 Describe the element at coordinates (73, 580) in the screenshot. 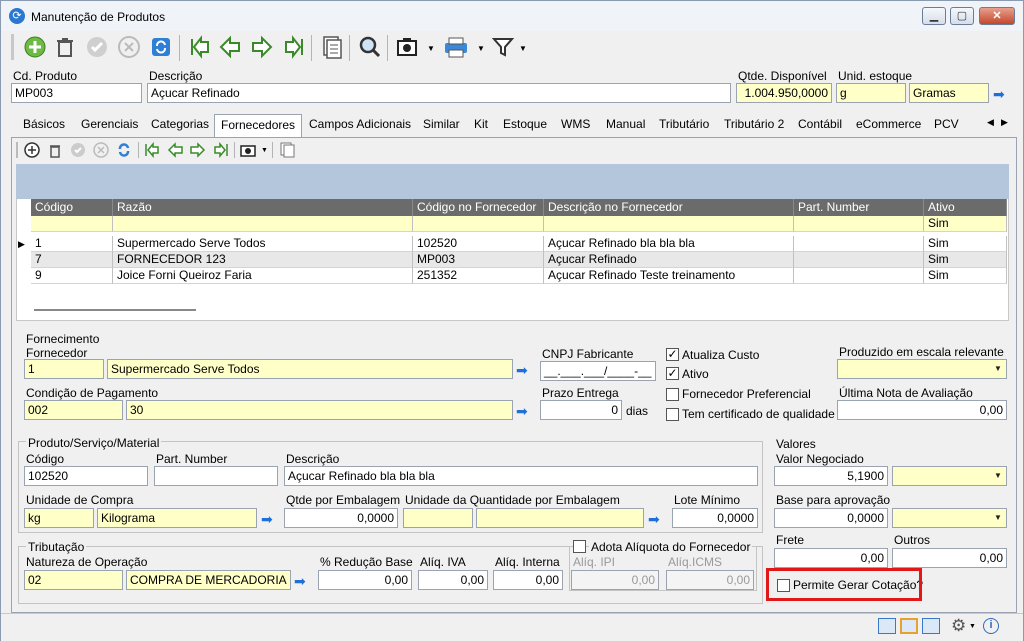

I see `natureza-operacao-code-input: 02` at that location.